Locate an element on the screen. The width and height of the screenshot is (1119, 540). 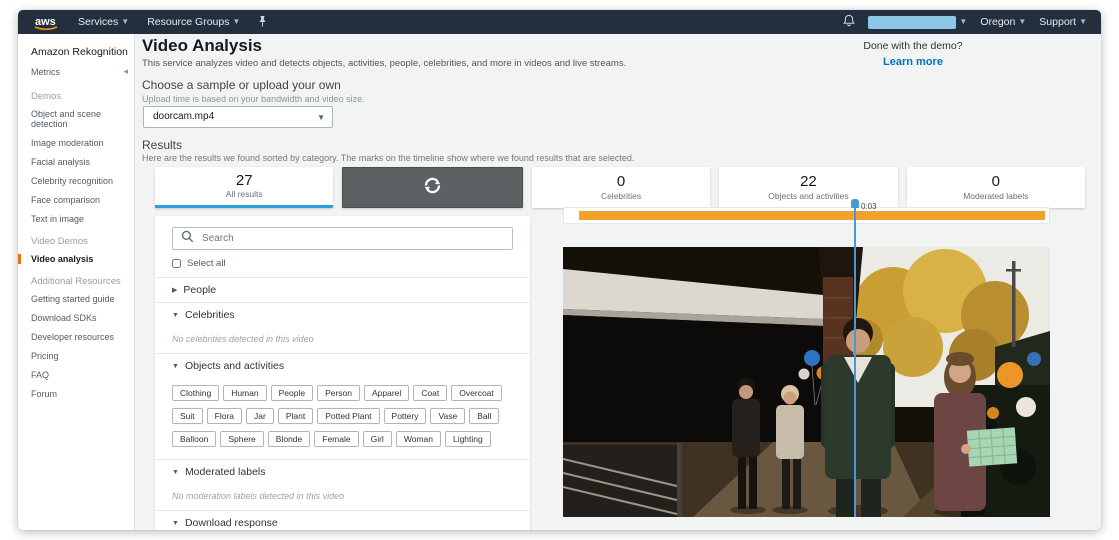
sidebar-item-object-scene-detection: Object and scene detection is located at coordinates (82, 119).